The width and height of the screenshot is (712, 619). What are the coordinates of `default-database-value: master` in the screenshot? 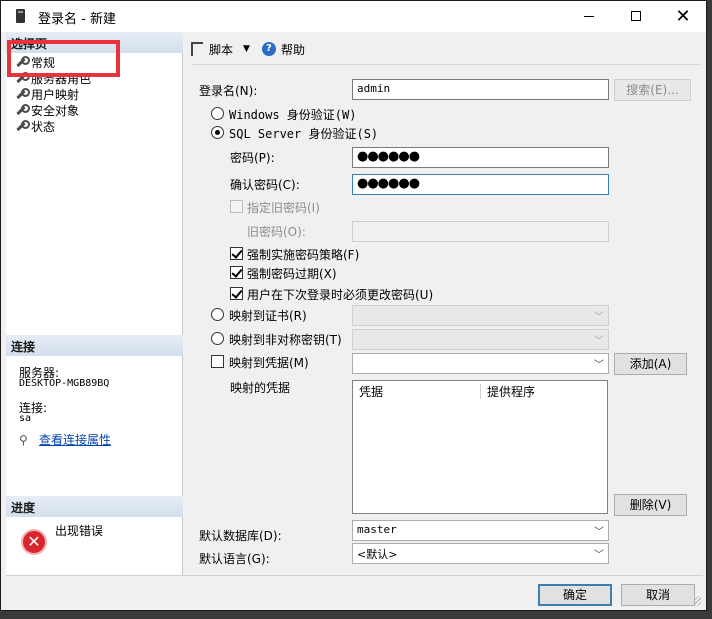 It's located at (377, 529).